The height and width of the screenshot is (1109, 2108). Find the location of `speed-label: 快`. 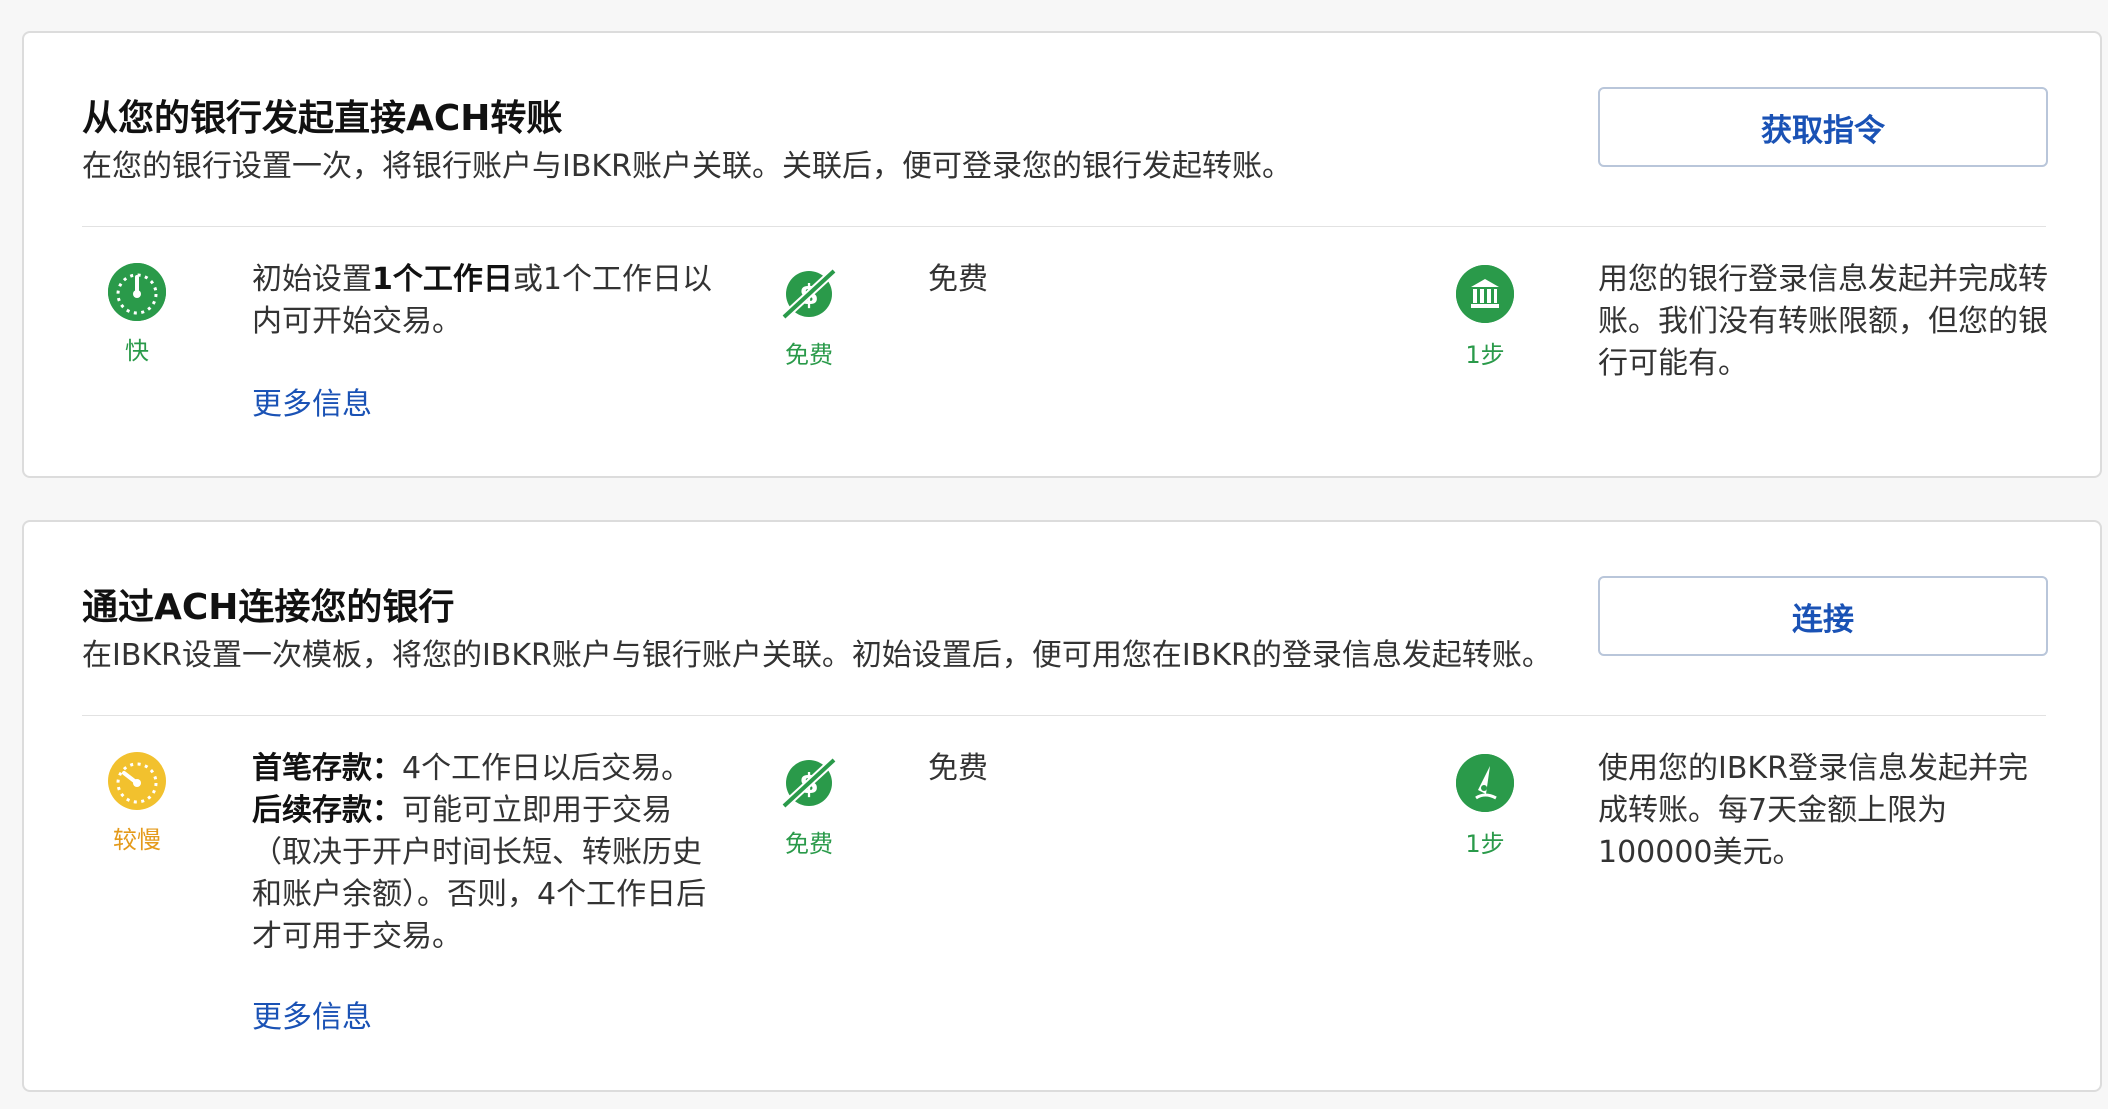

speed-label: 快 is located at coordinates (137, 351).